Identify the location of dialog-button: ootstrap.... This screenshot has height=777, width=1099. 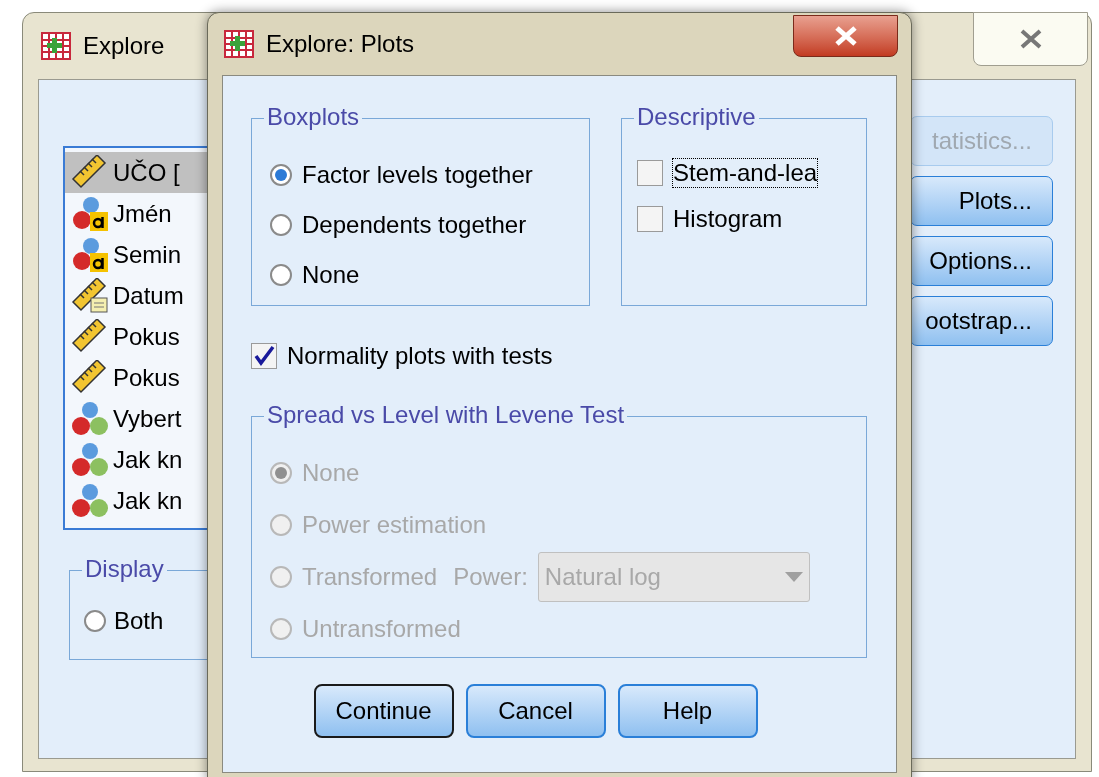
(981, 321).